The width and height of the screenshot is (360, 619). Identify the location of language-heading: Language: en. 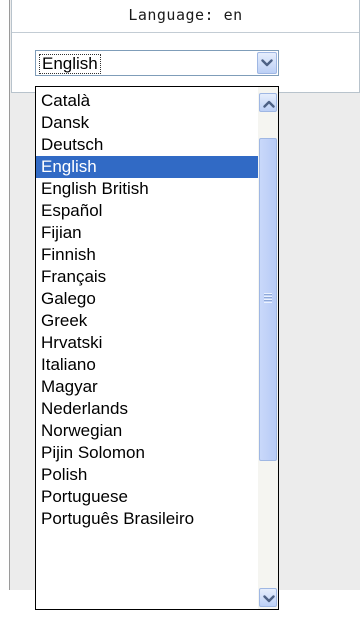
(185, 16).